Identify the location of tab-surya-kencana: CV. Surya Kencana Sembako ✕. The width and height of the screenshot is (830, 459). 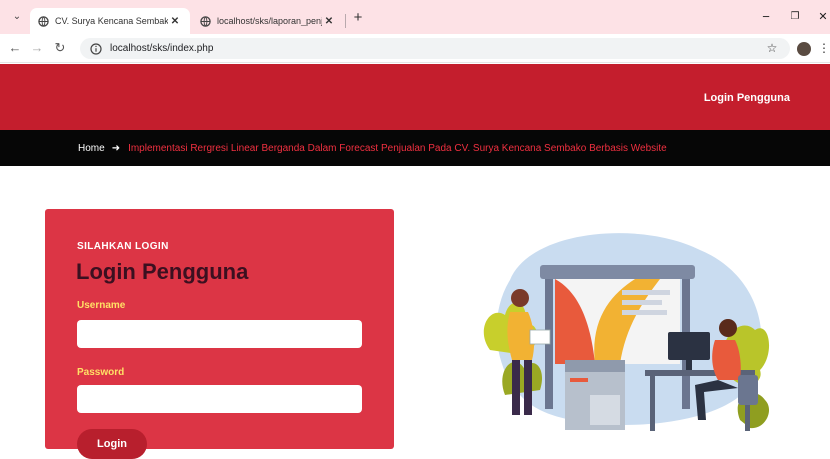
(110, 21).